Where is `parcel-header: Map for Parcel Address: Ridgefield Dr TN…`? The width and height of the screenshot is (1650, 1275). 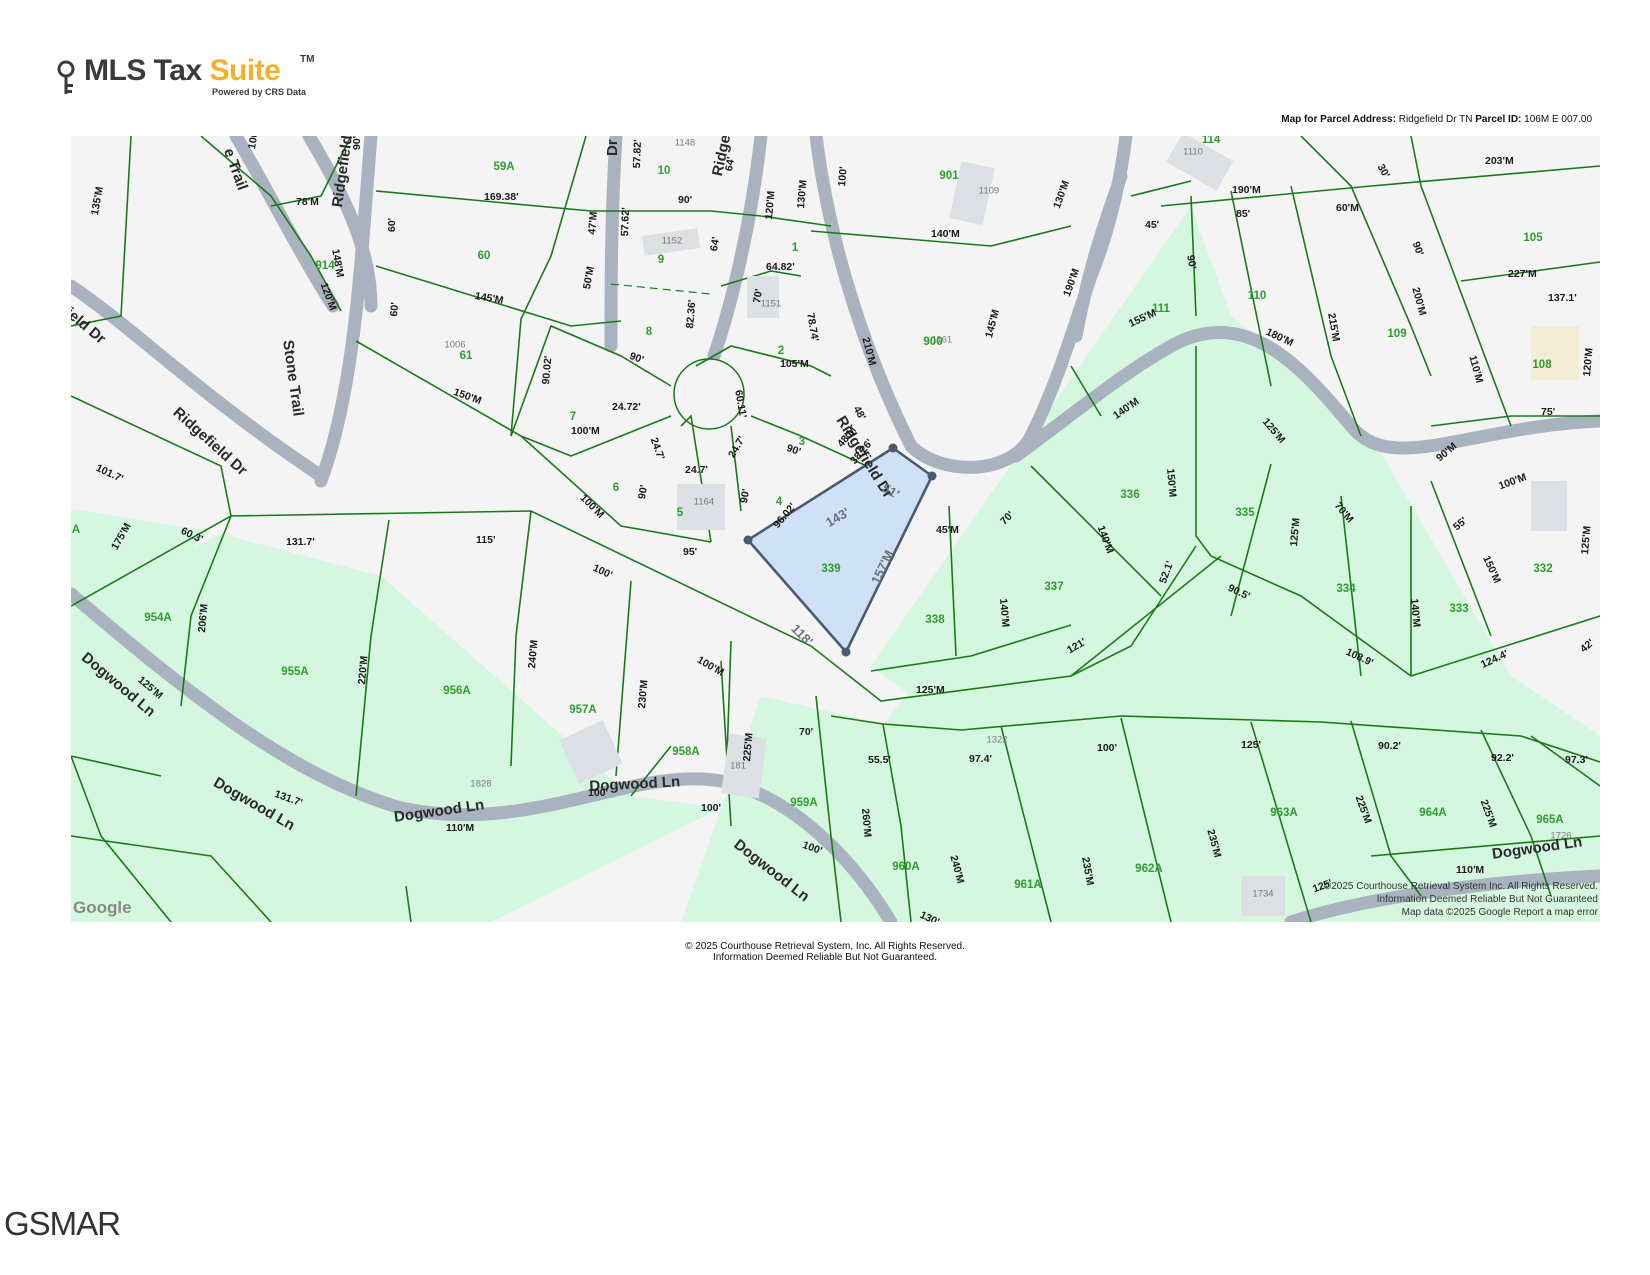
parcel-header: Map for Parcel Address: Ridgefield Dr TN… is located at coordinates (1436, 119).